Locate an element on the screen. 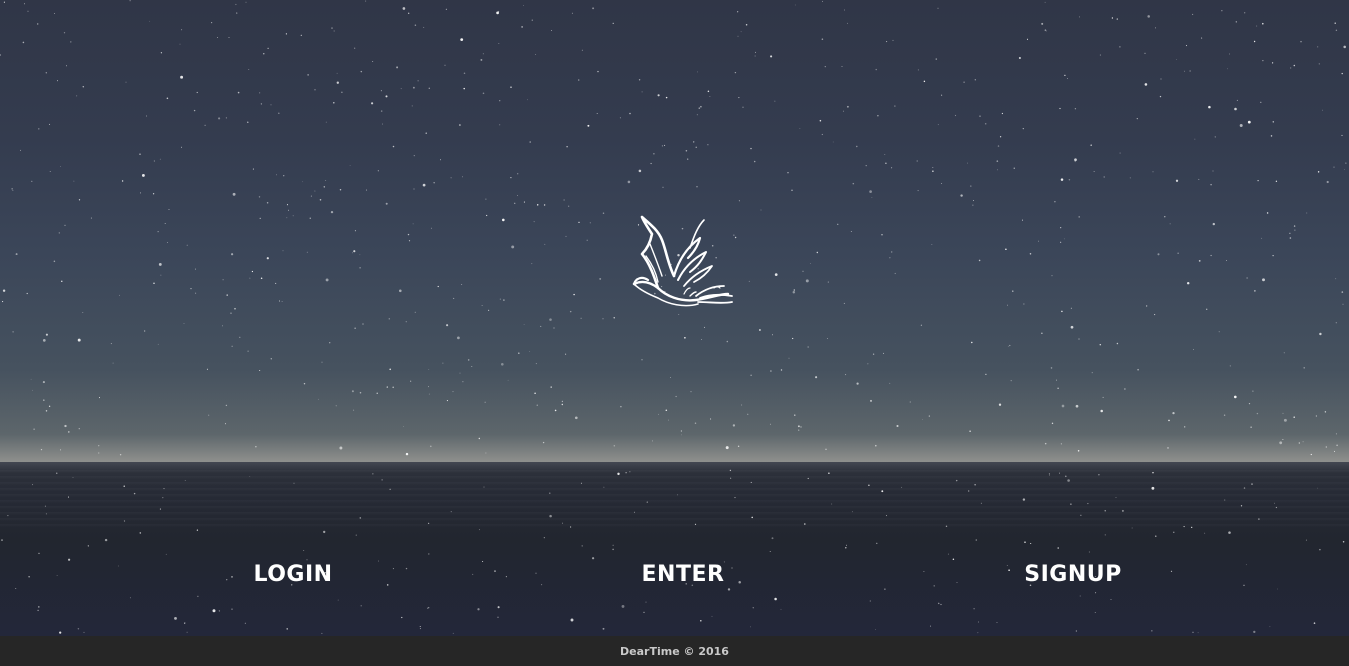 The height and width of the screenshot is (666, 1349). footer-copyright: DearTime © 2016 is located at coordinates (674, 651).